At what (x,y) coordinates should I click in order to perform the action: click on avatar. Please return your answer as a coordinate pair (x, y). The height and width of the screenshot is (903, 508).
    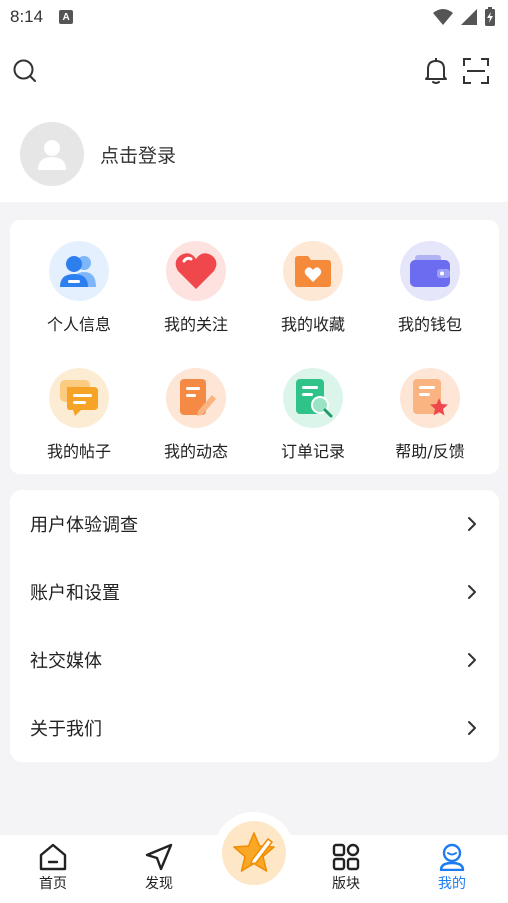
    Looking at the image, I should click on (52, 154).